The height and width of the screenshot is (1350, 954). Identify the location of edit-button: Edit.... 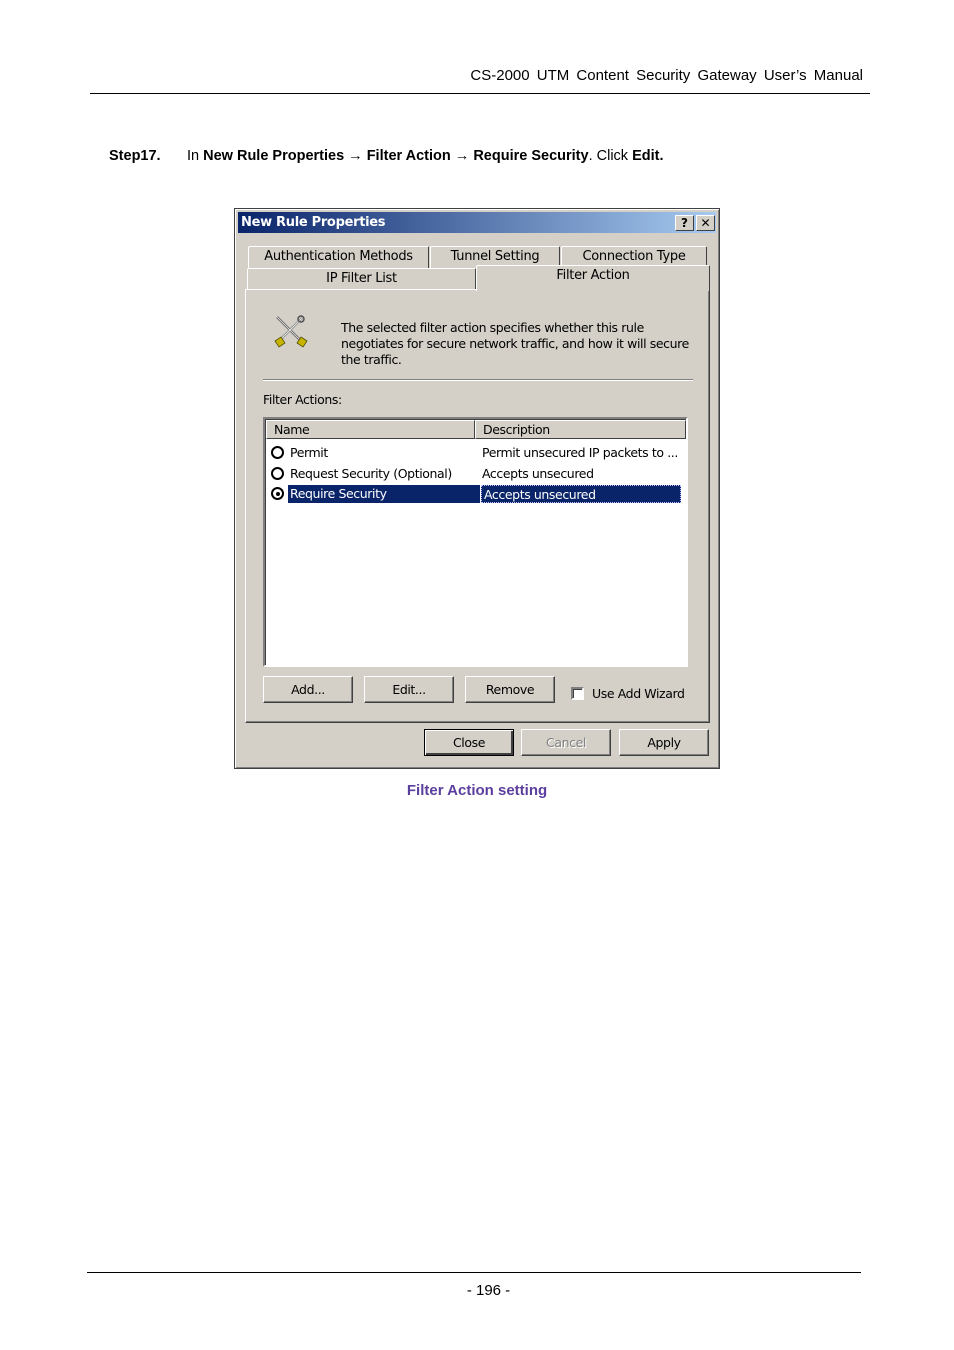
(409, 689).